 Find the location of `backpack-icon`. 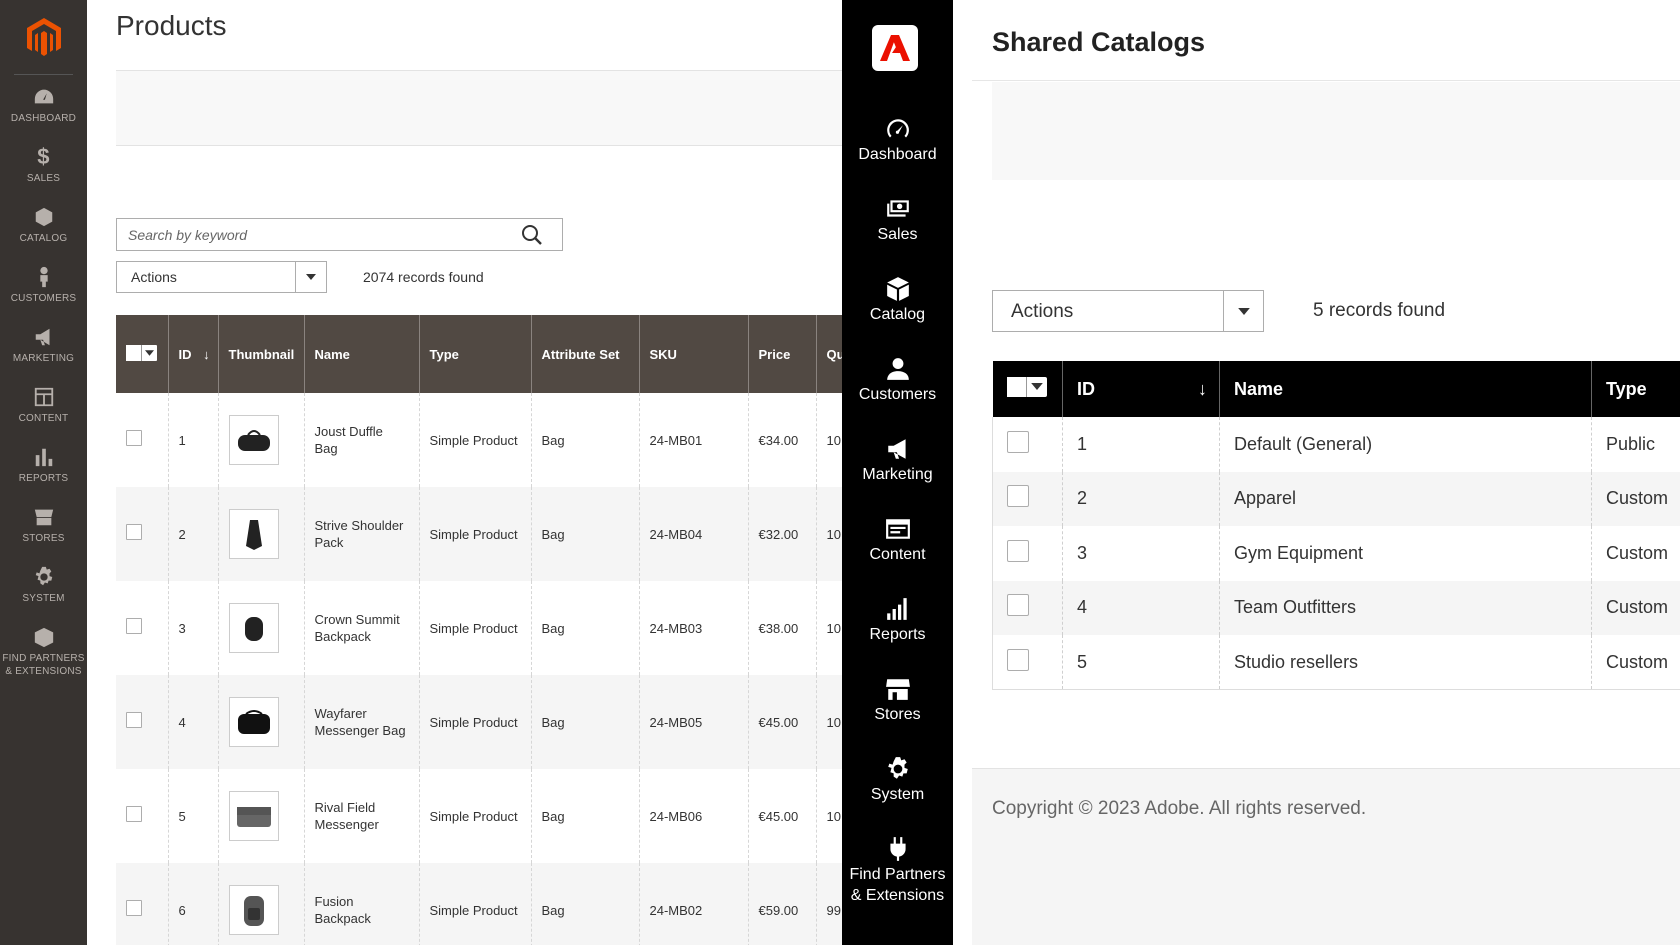

backpack-icon is located at coordinates (253, 629).